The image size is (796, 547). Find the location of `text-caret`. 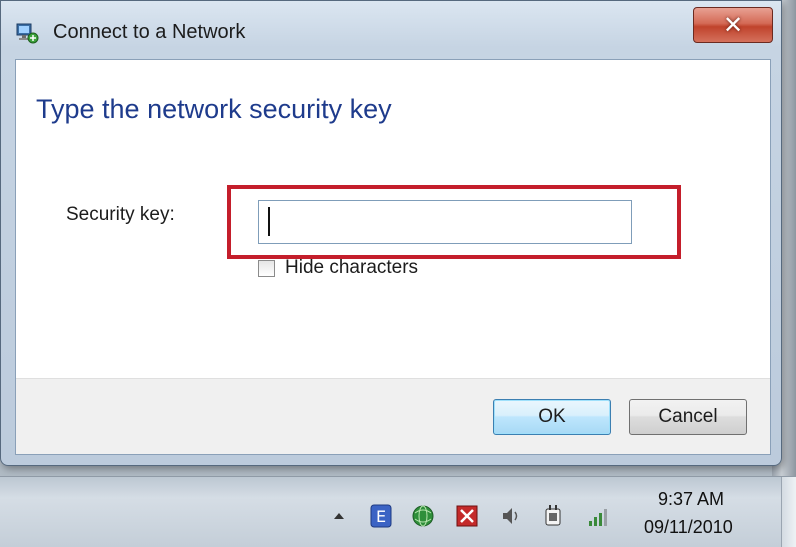

text-caret is located at coordinates (269, 221).